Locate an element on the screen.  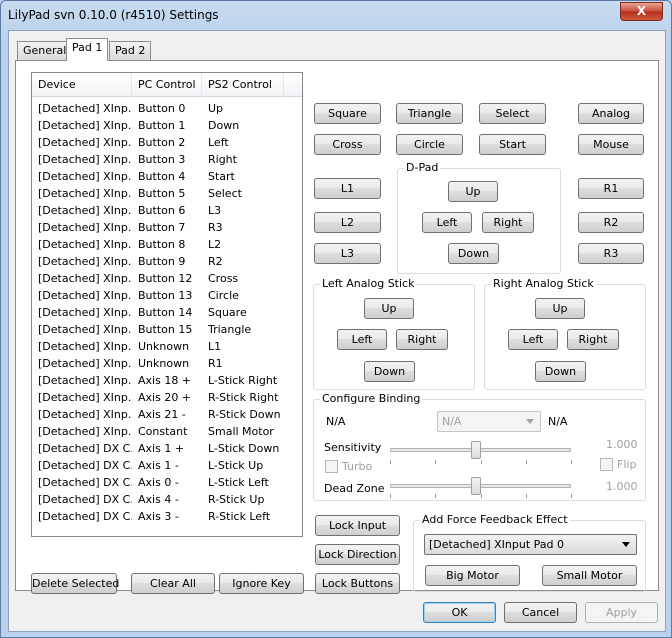
column-device: Device is located at coordinates (82, 85).